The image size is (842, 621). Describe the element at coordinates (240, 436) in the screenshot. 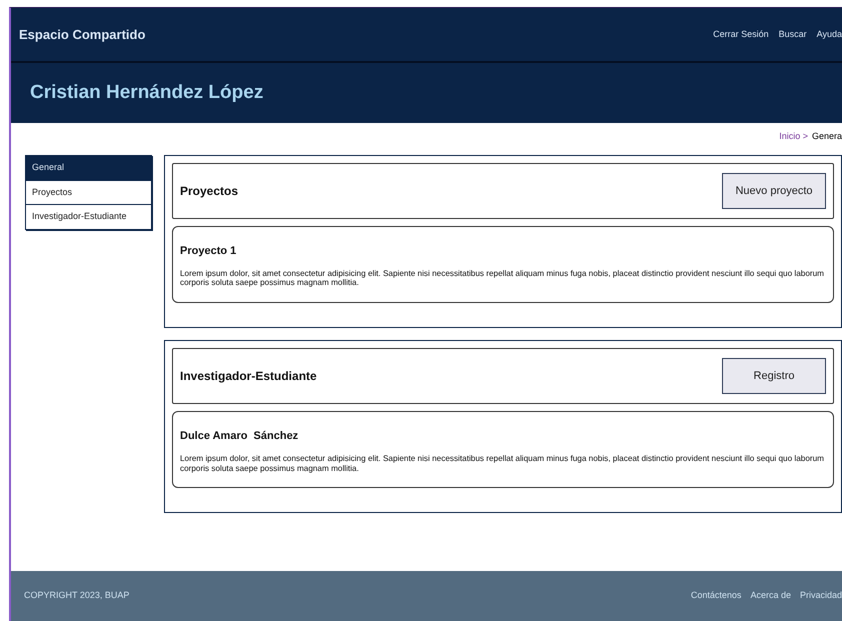

I see `card-title: Dulce Amaro Sánchez` at that location.